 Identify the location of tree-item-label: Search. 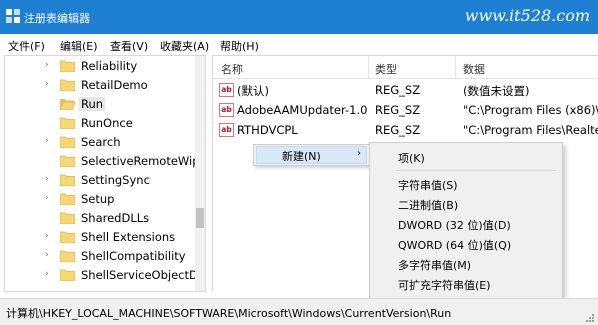
(101, 142).